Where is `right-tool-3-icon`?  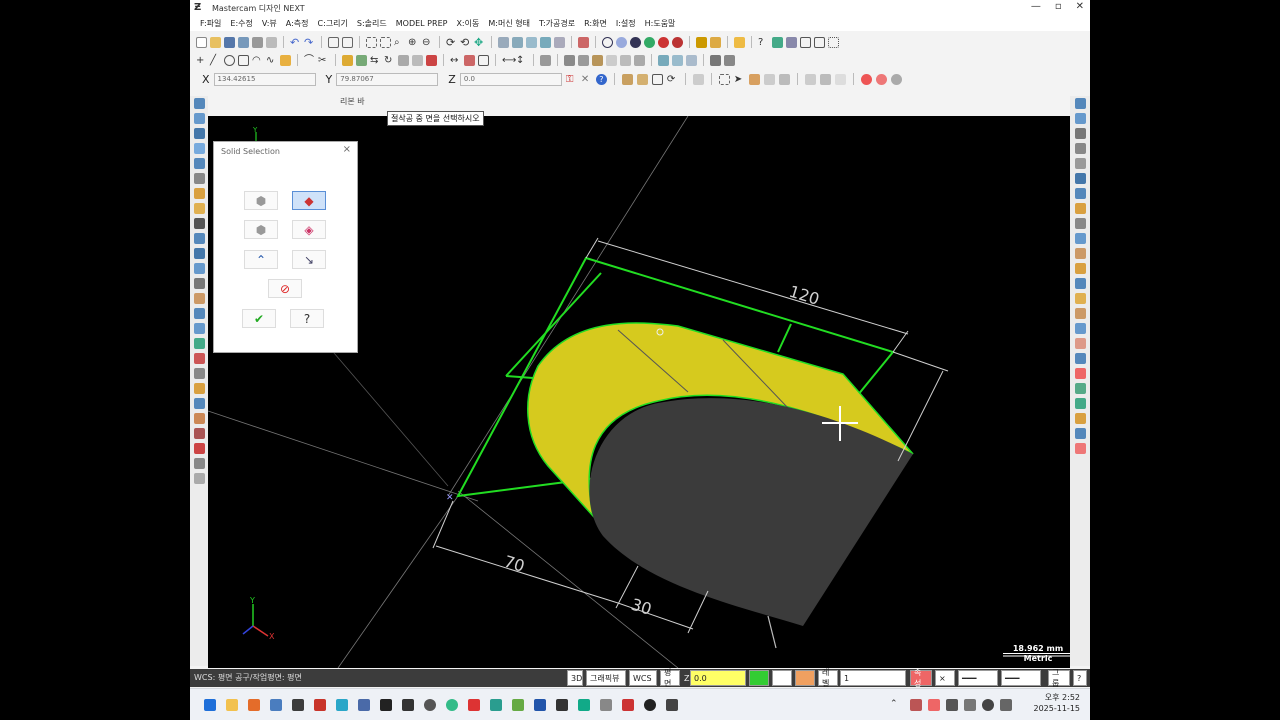 right-tool-3-icon is located at coordinates (1080, 133).